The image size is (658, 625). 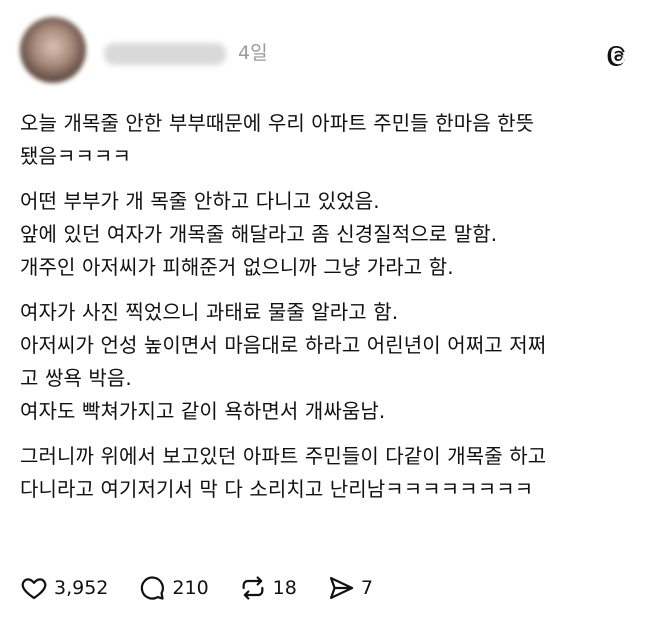 I want to click on like-button: 3,952, so click(x=64, y=588).